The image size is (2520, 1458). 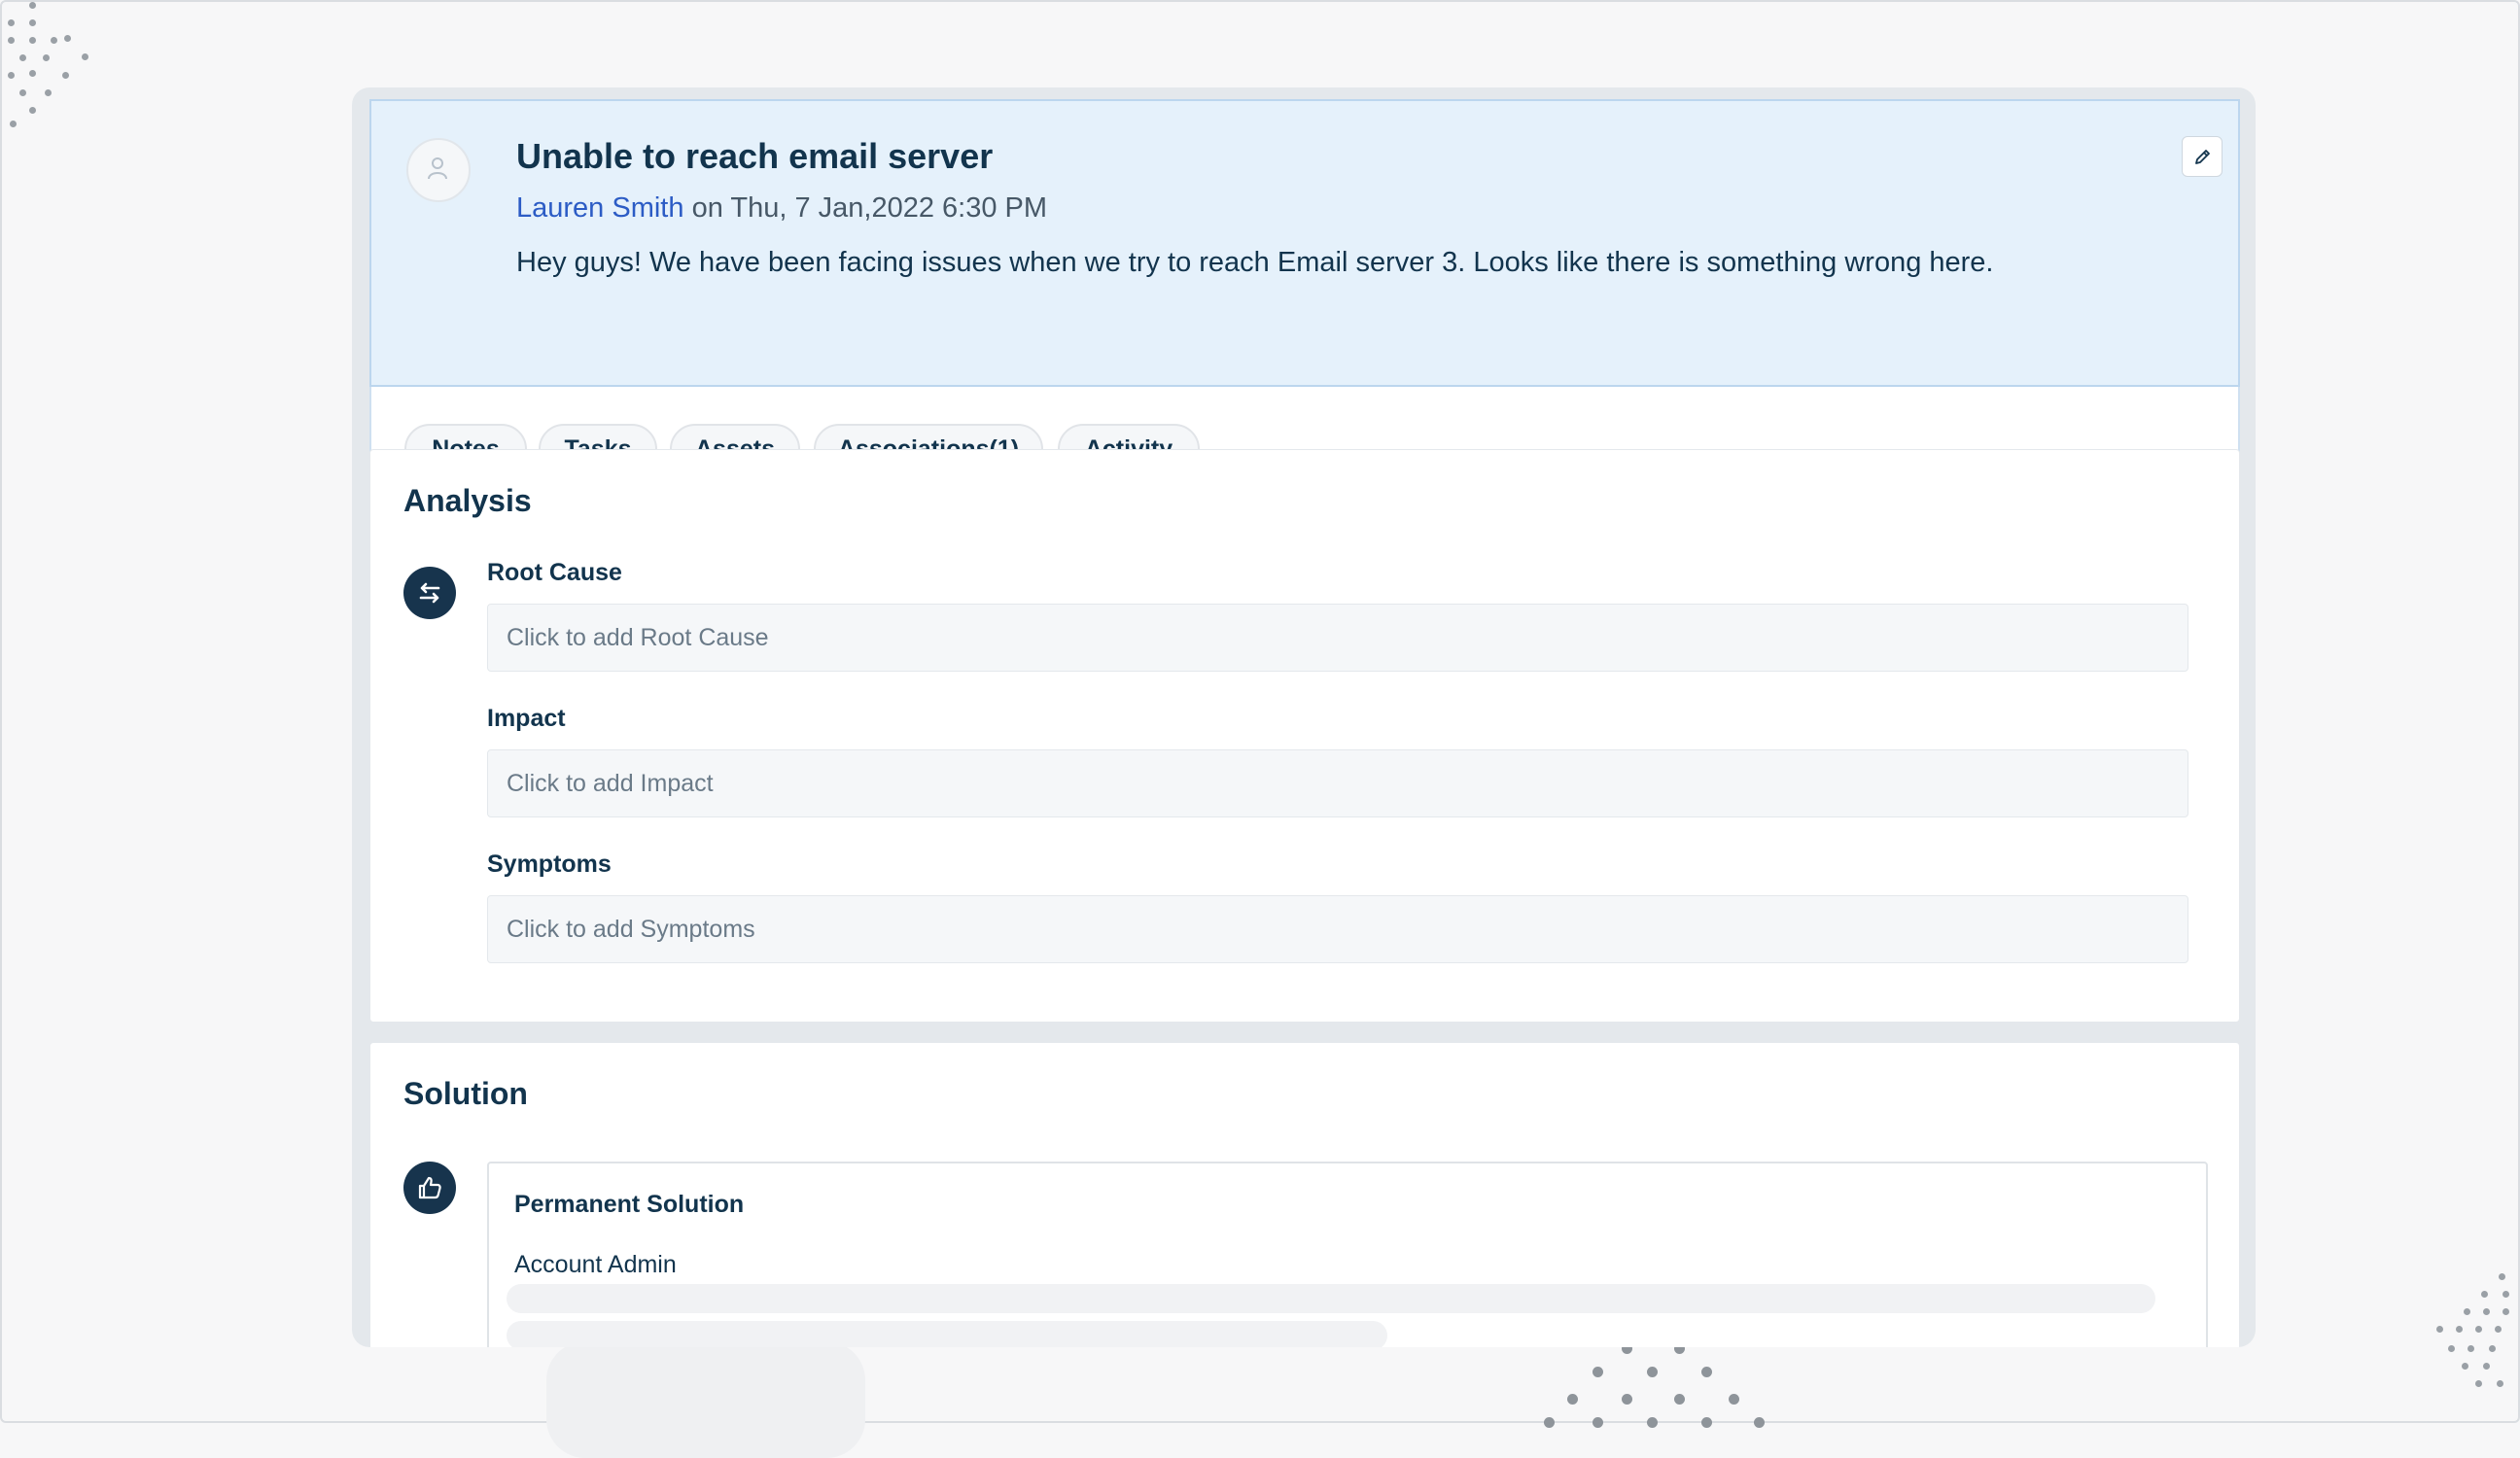 What do you see at coordinates (755, 156) in the screenshot?
I see `ticket-title: Unable to reach email server` at bounding box center [755, 156].